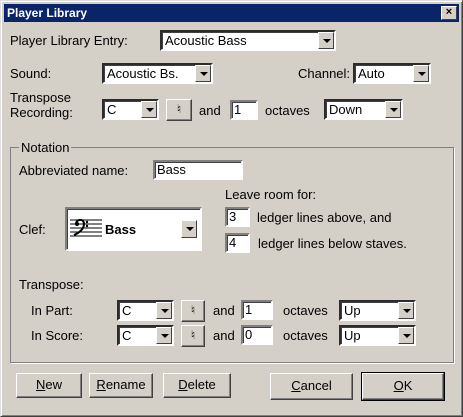 This screenshot has height=417, width=463. Describe the element at coordinates (31, 73) in the screenshot. I see `sound-label: Sound:` at that location.